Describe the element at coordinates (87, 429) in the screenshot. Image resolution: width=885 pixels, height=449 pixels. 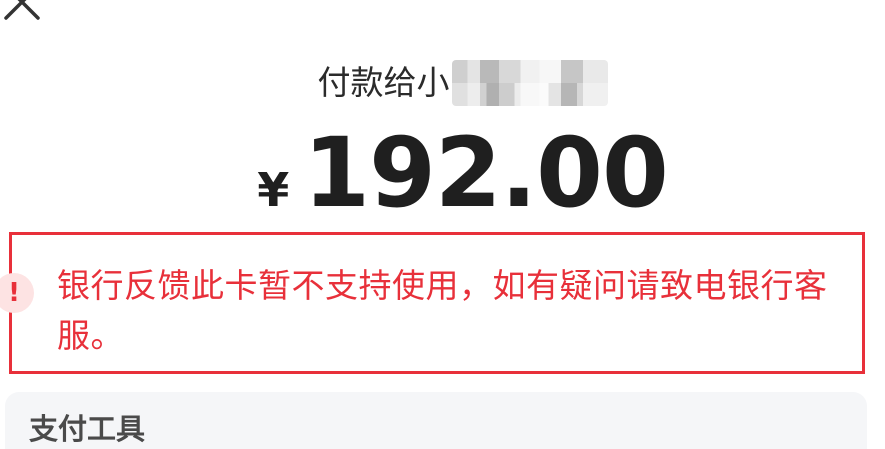
I see `payment-tools-title: 支付工具` at that location.